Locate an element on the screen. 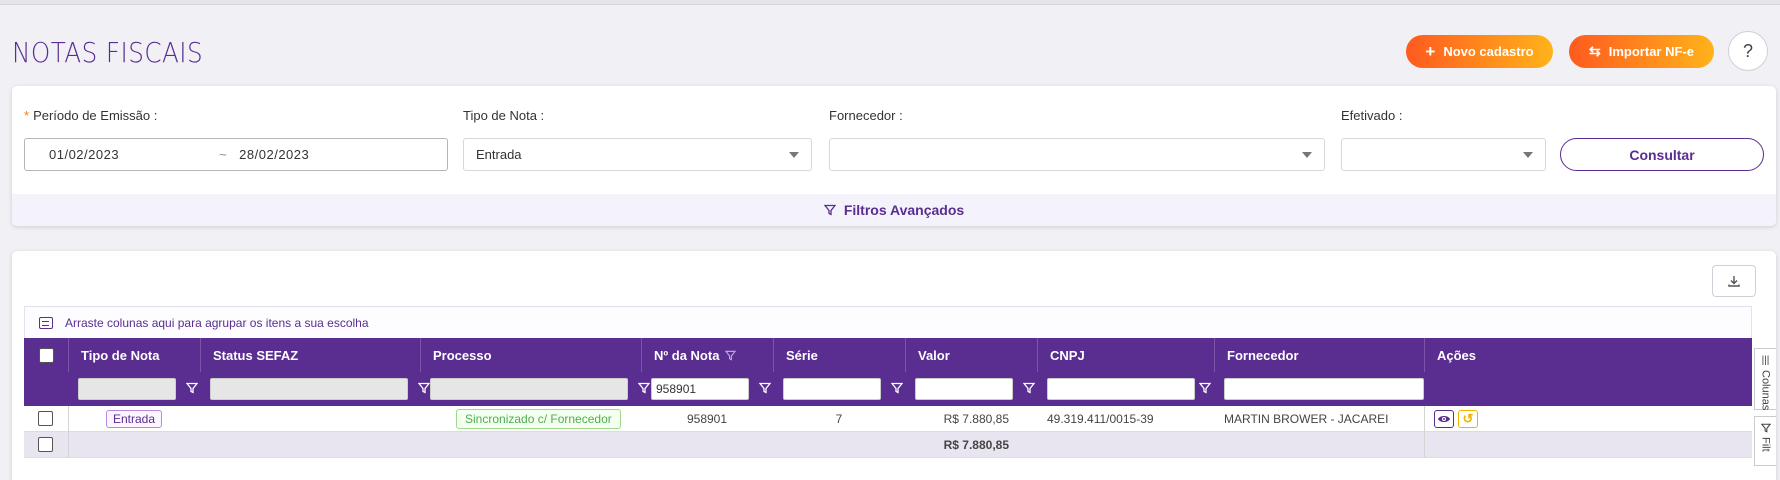 The width and height of the screenshot is (1780, 480). total-valor: R$ 7.880,85 is located at coordinates (976, 444).